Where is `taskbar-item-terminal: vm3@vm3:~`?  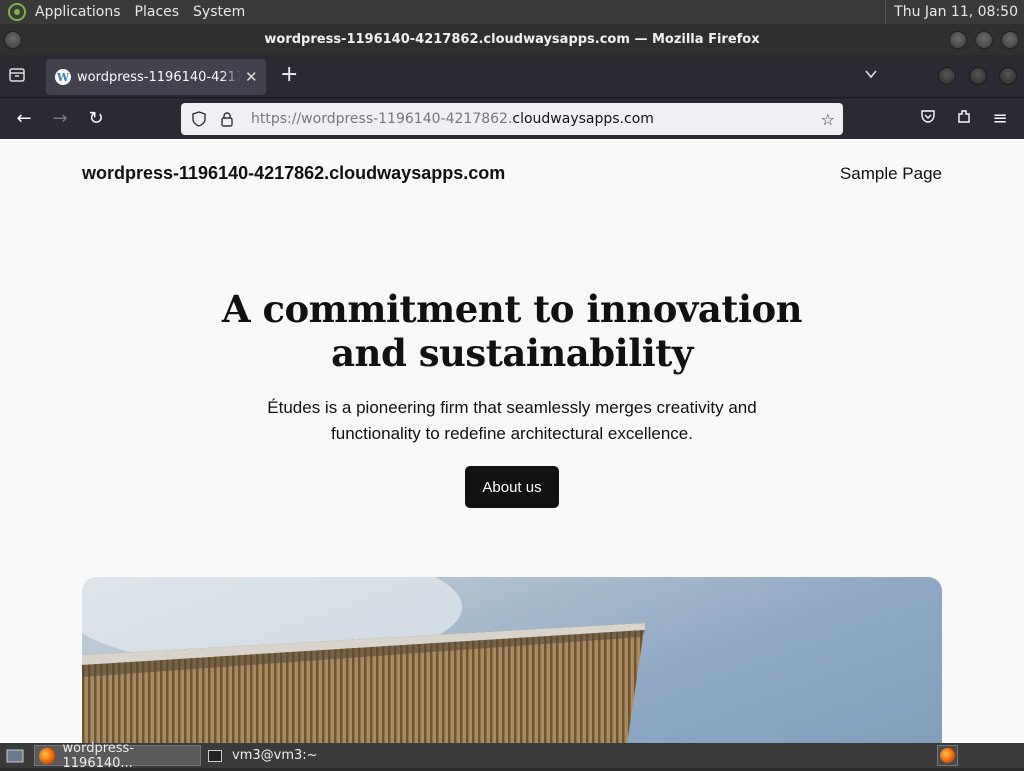 taskbar-item-terminal: vm3@vm3:~ is located at coordinates (274, 755).